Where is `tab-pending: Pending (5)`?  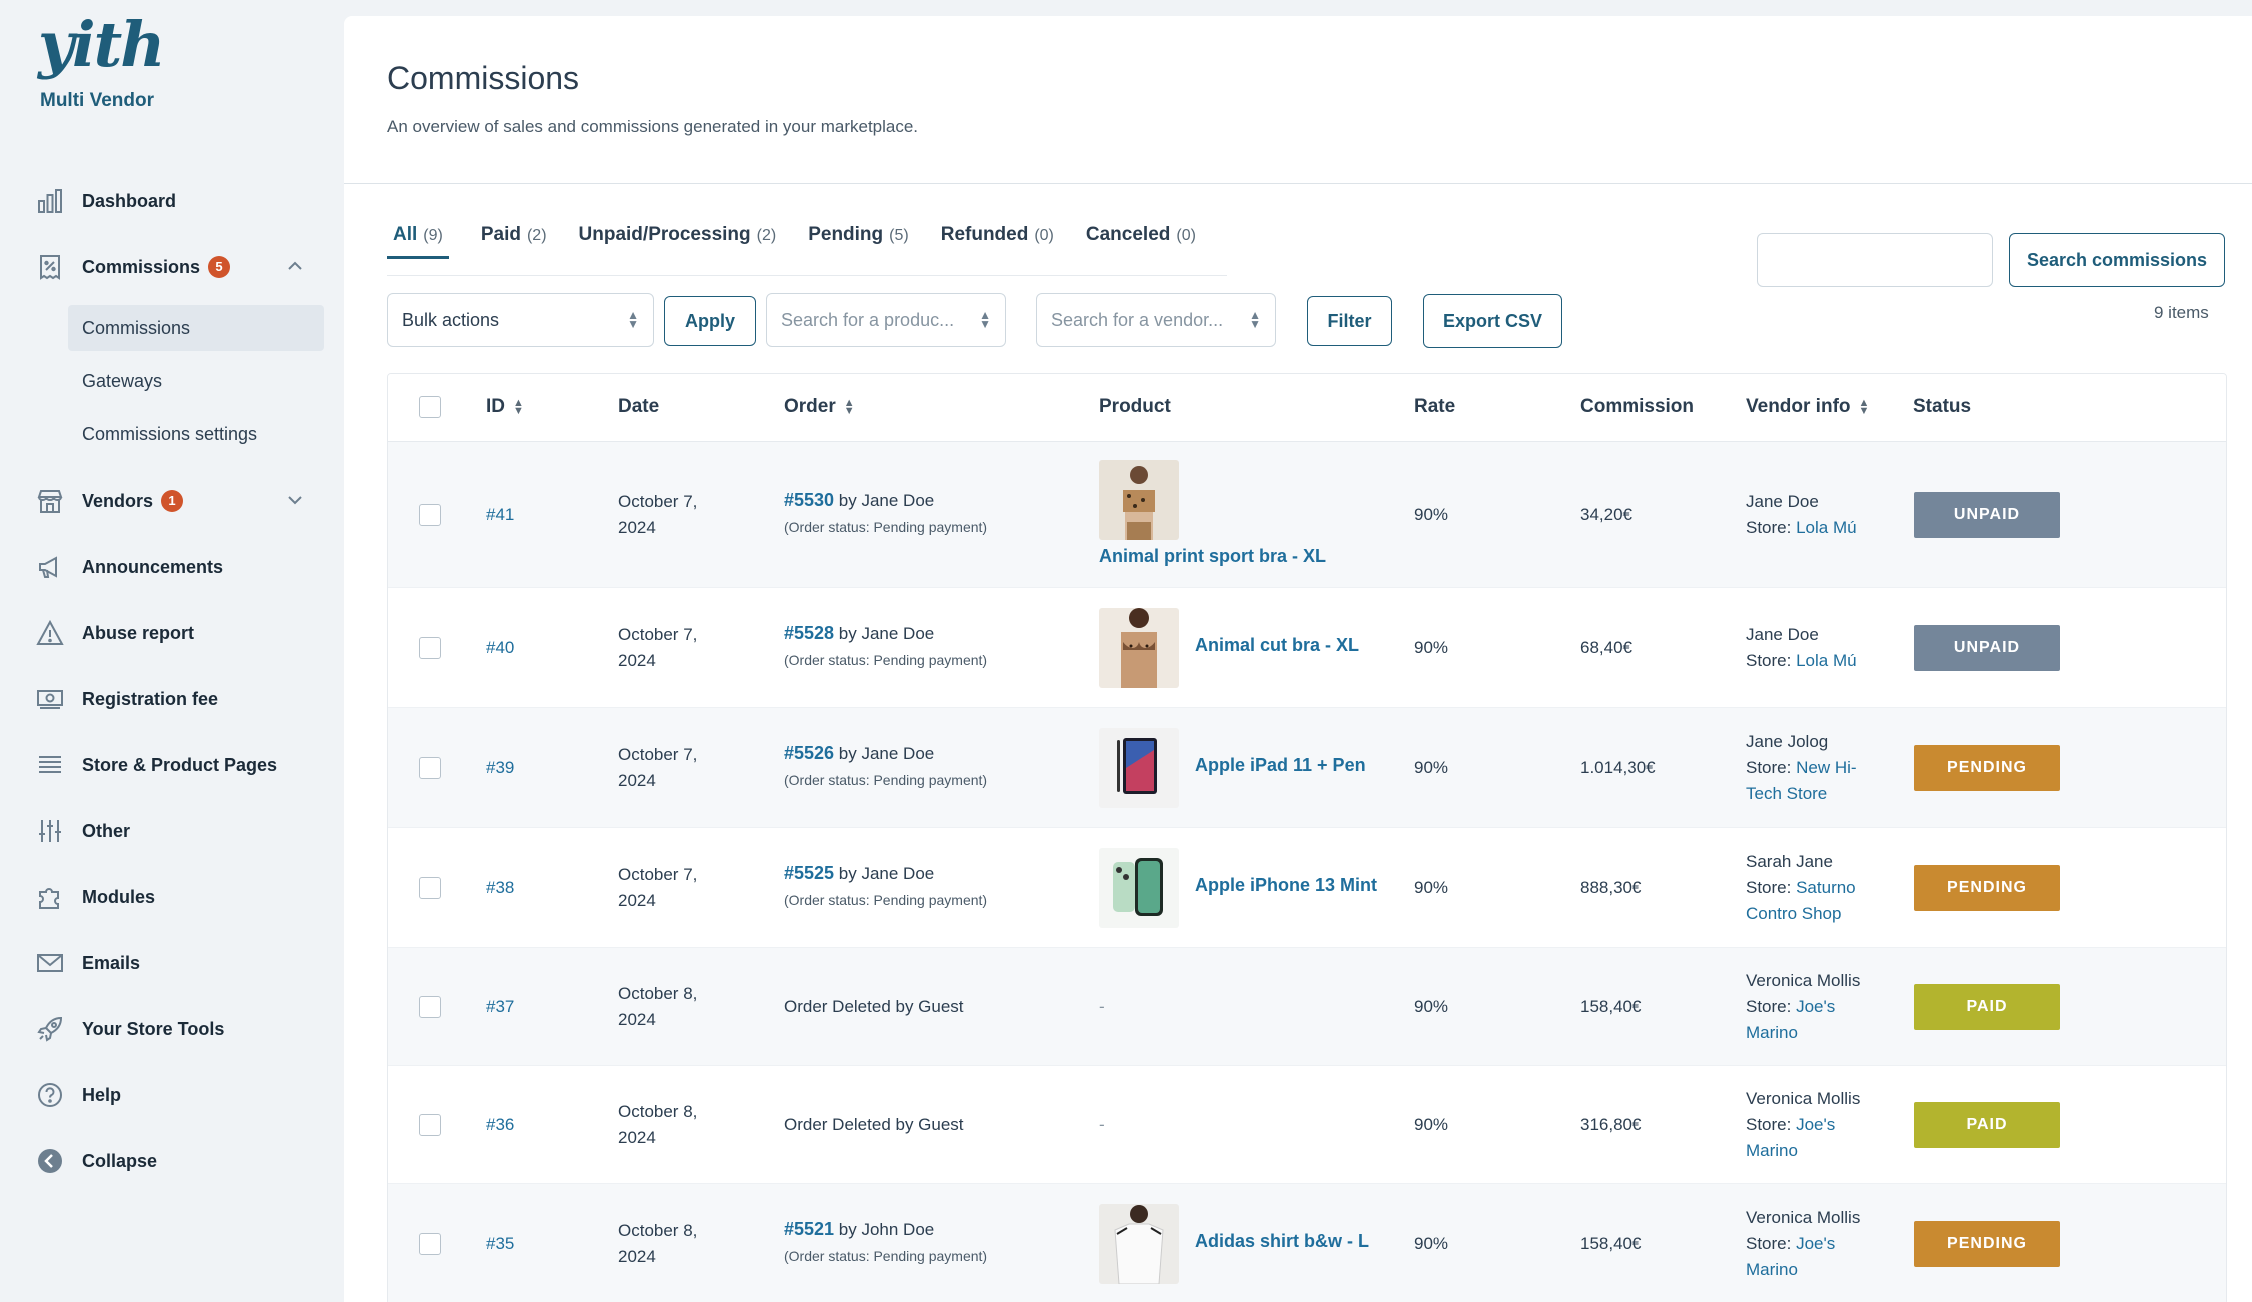
tab-pending: Pending (5) is located at coordinates (858, 241).